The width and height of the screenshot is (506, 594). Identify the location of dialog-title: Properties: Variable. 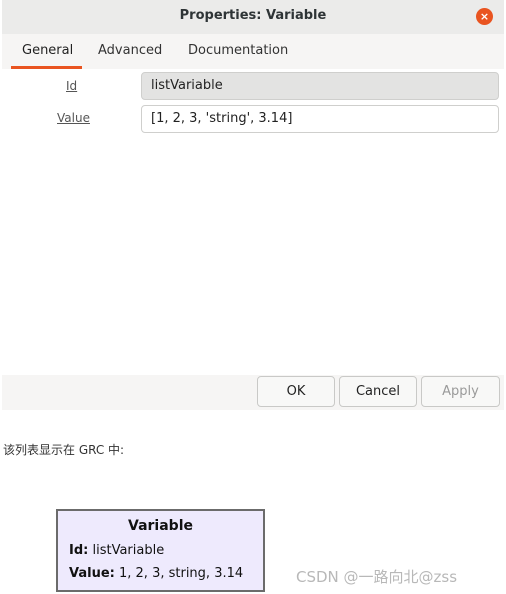
(253, 15).